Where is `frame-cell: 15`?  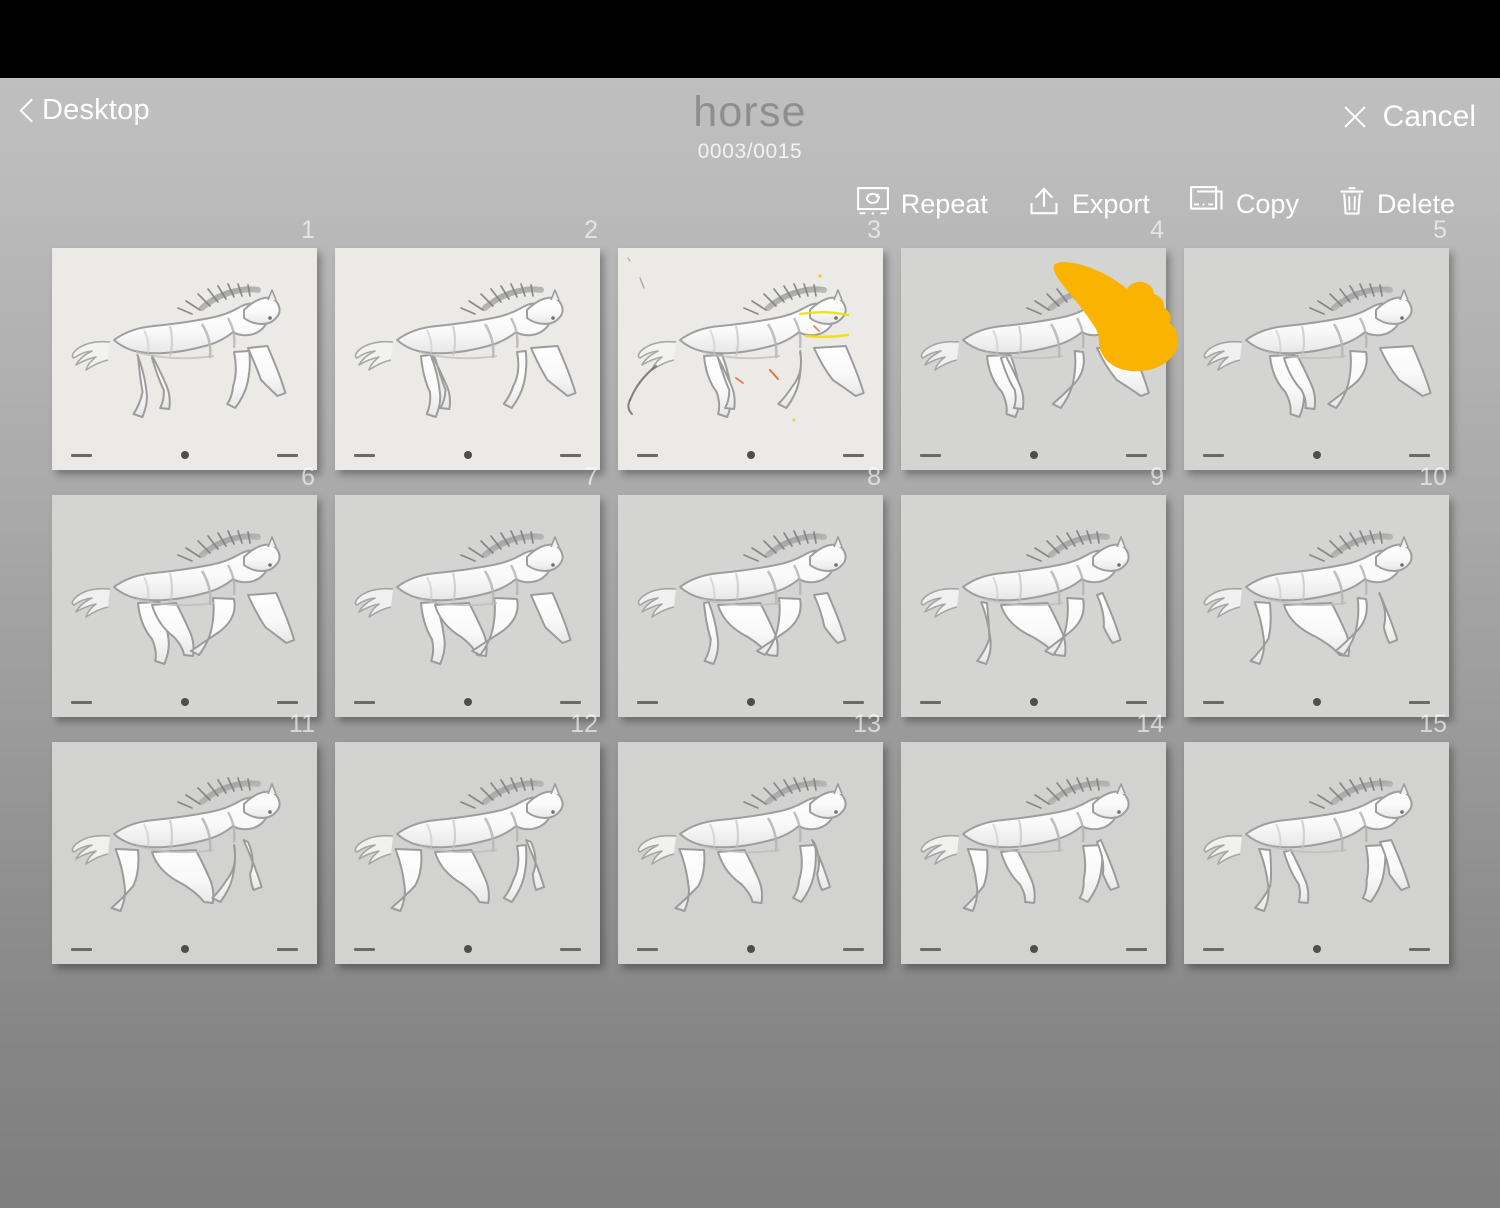
frame-cell: 15 is located at coordinates (1316, 838).